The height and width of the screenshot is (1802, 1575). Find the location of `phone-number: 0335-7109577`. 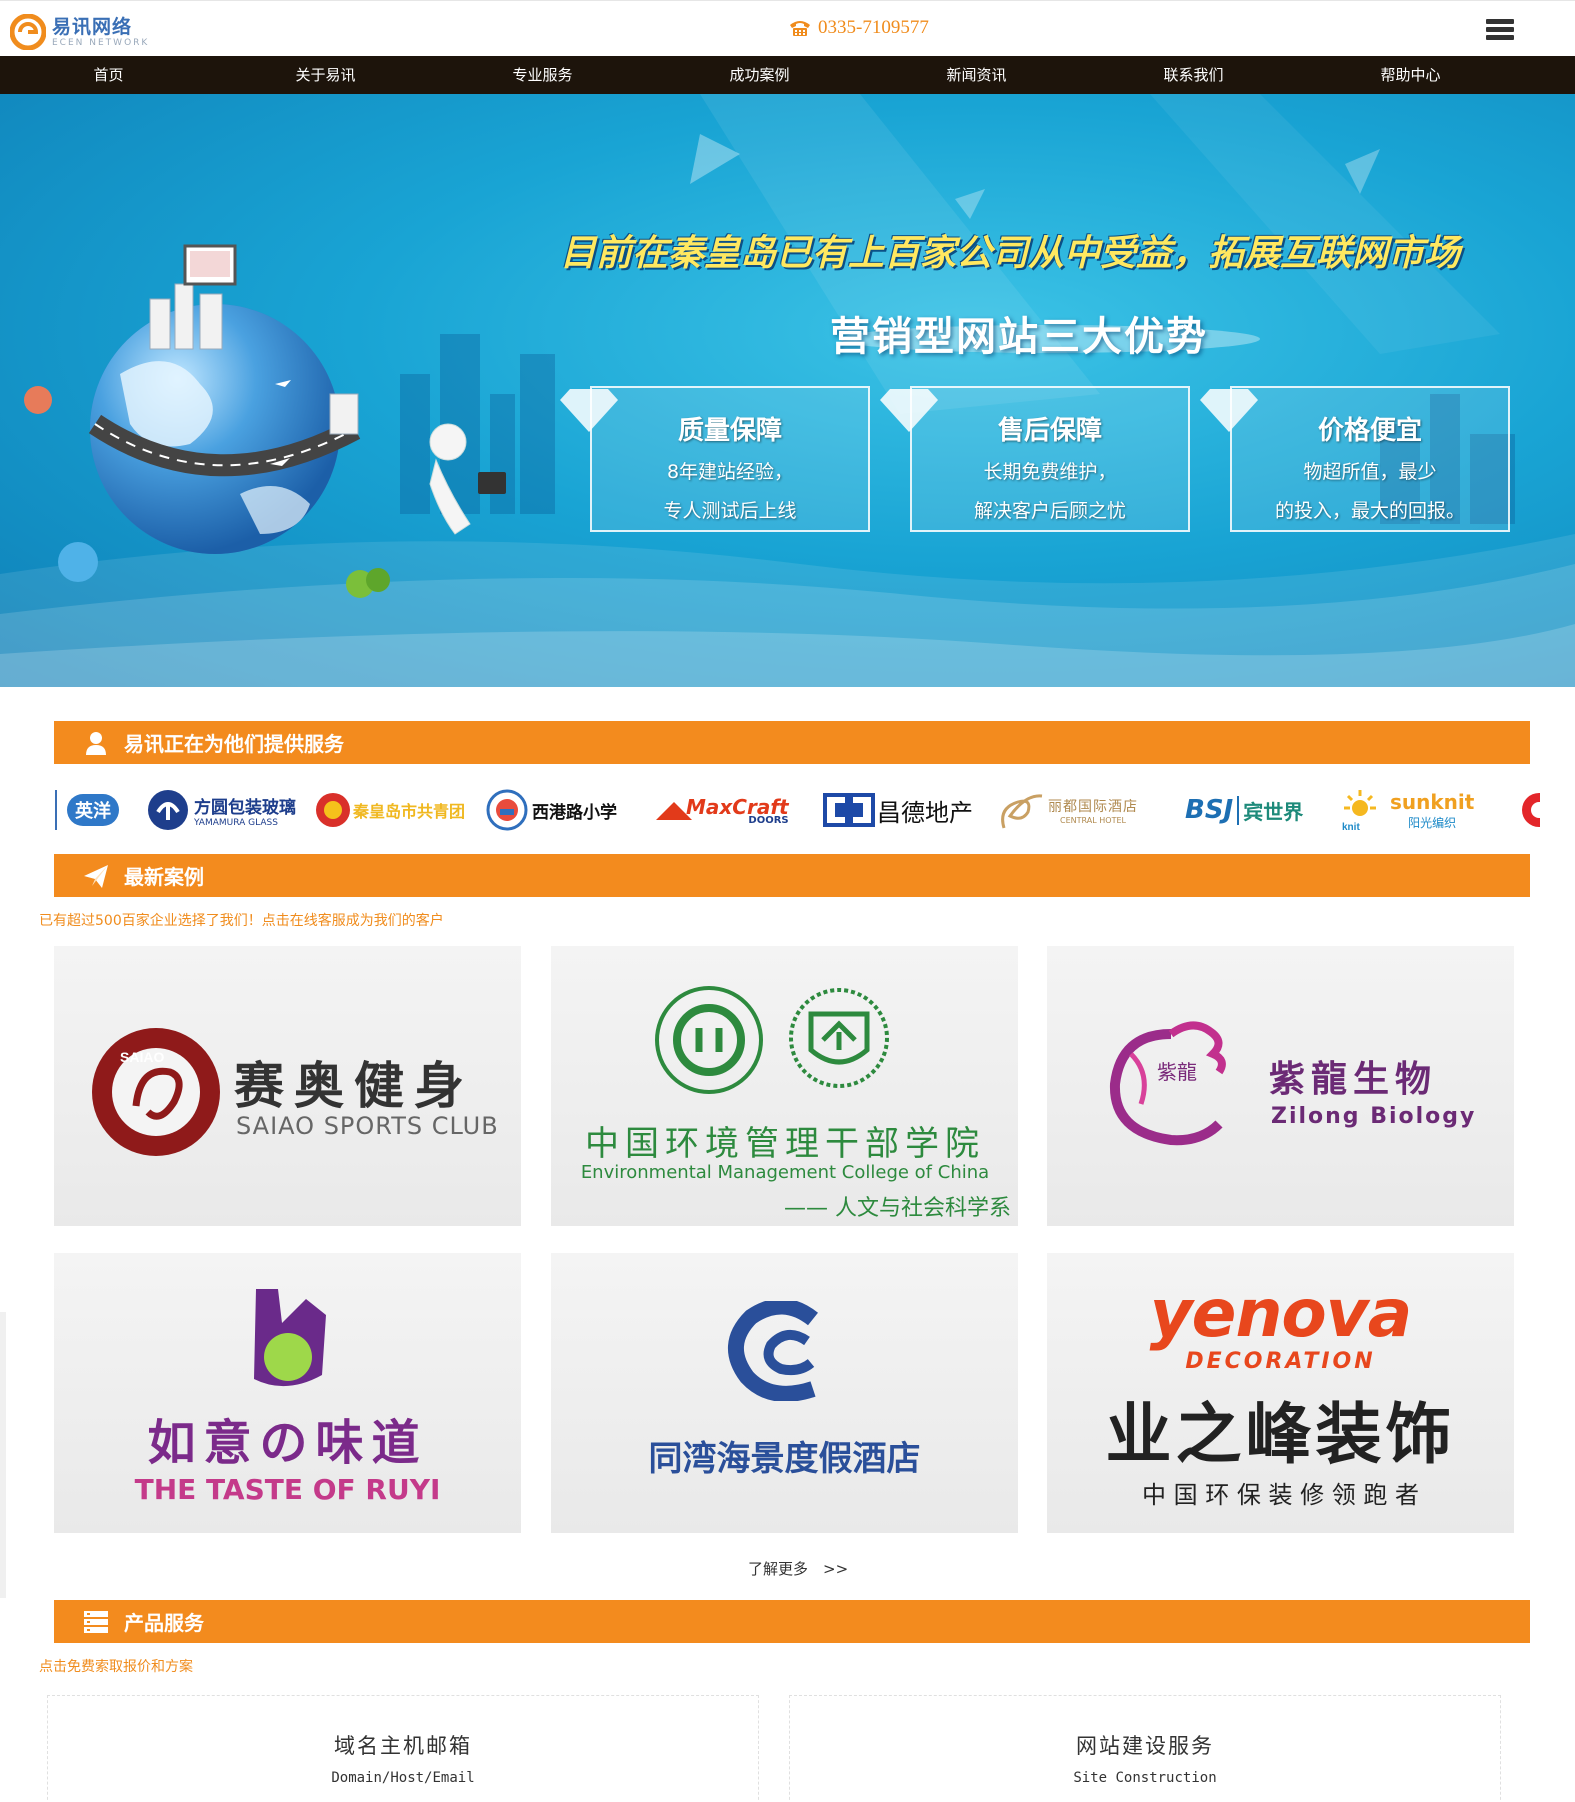

phone-number: 0335-7109577 is located at coordinates (873, 27).